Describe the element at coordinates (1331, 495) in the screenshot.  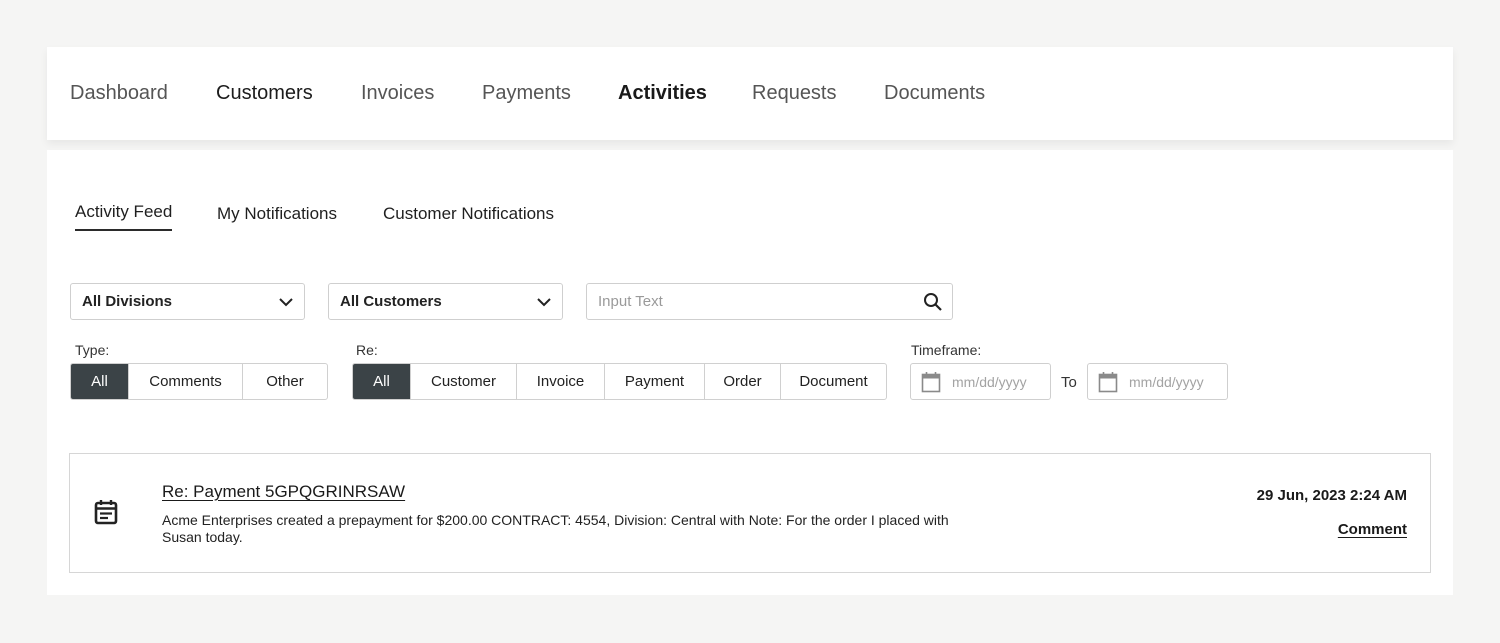
I see `activity-timestamp: 29 Jun, 2023 2:24 AM` at that location.